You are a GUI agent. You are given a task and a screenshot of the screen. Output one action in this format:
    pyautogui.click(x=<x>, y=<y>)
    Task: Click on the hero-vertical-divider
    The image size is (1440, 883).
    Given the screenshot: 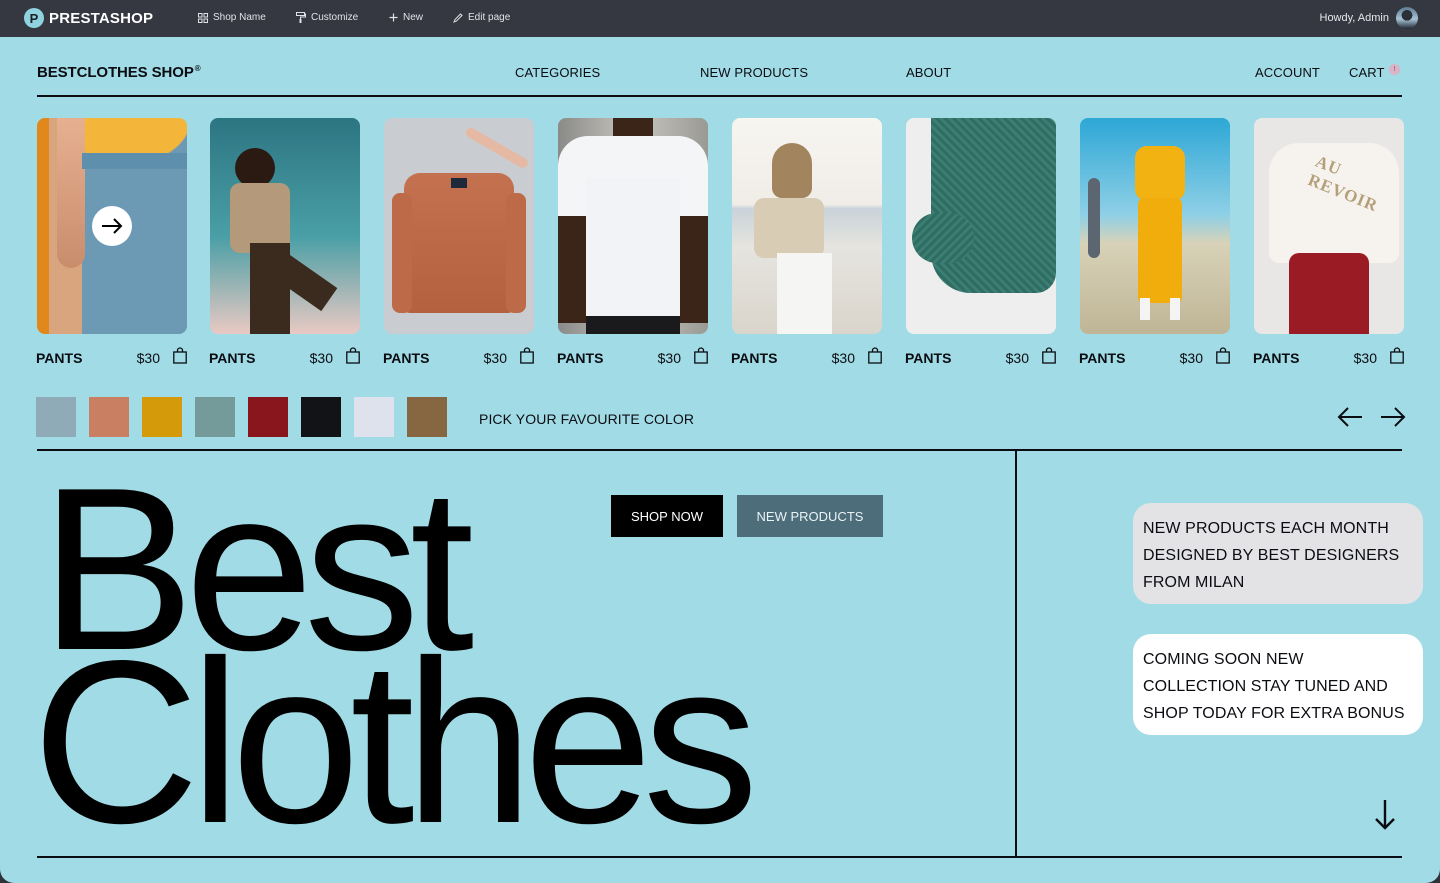 What is the action you would take?
    pyautogui.click(x=1016, y=654)
    